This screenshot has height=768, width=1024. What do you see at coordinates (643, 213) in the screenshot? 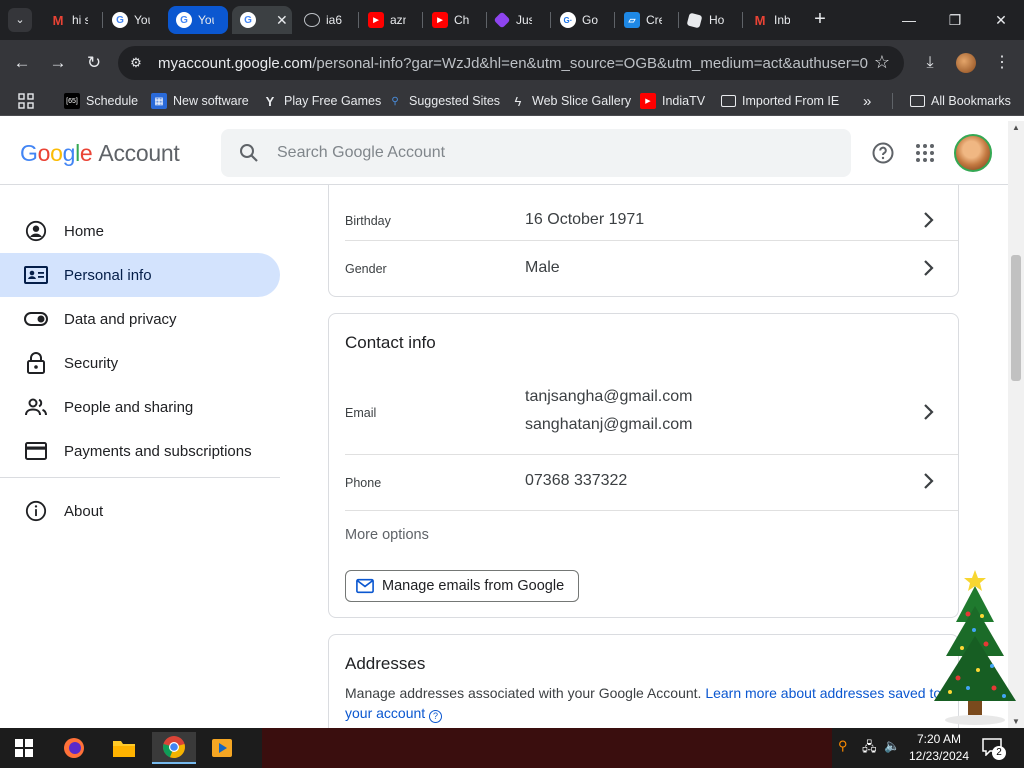
I see `birthday-row: Birthday 16 October 1971` at bounding box center [643, 213].